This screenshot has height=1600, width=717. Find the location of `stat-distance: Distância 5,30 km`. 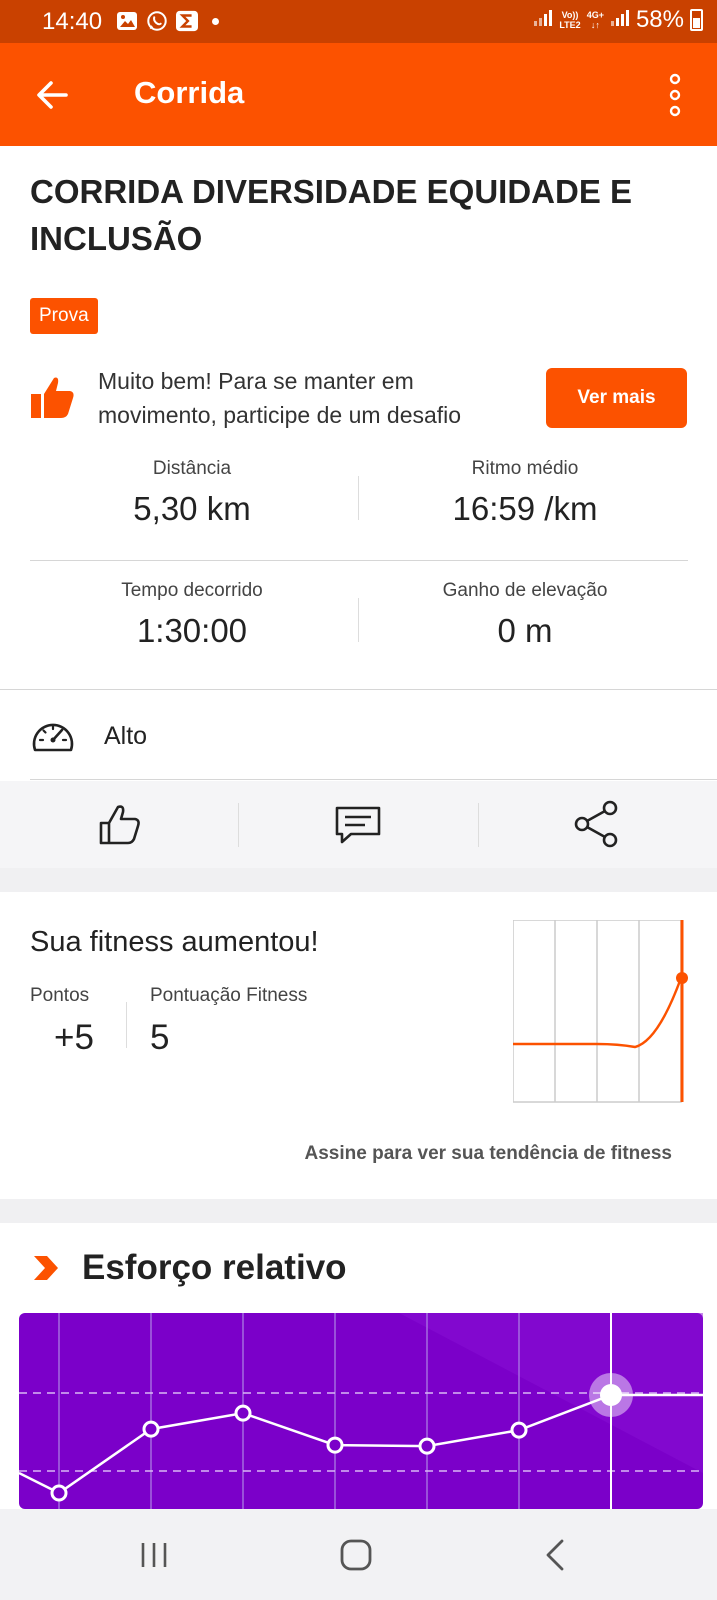

stat-distance: Distância 5,30 km is located at coordinates (192, 493).